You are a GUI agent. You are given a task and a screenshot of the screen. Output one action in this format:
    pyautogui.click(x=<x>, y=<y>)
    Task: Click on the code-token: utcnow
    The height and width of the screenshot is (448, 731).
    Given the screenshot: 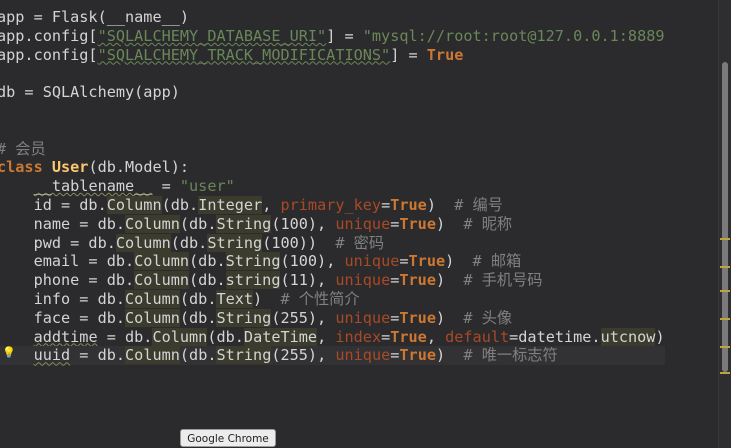 What is the action you would take?
    pyautogui.click(x=628, y=336)
    